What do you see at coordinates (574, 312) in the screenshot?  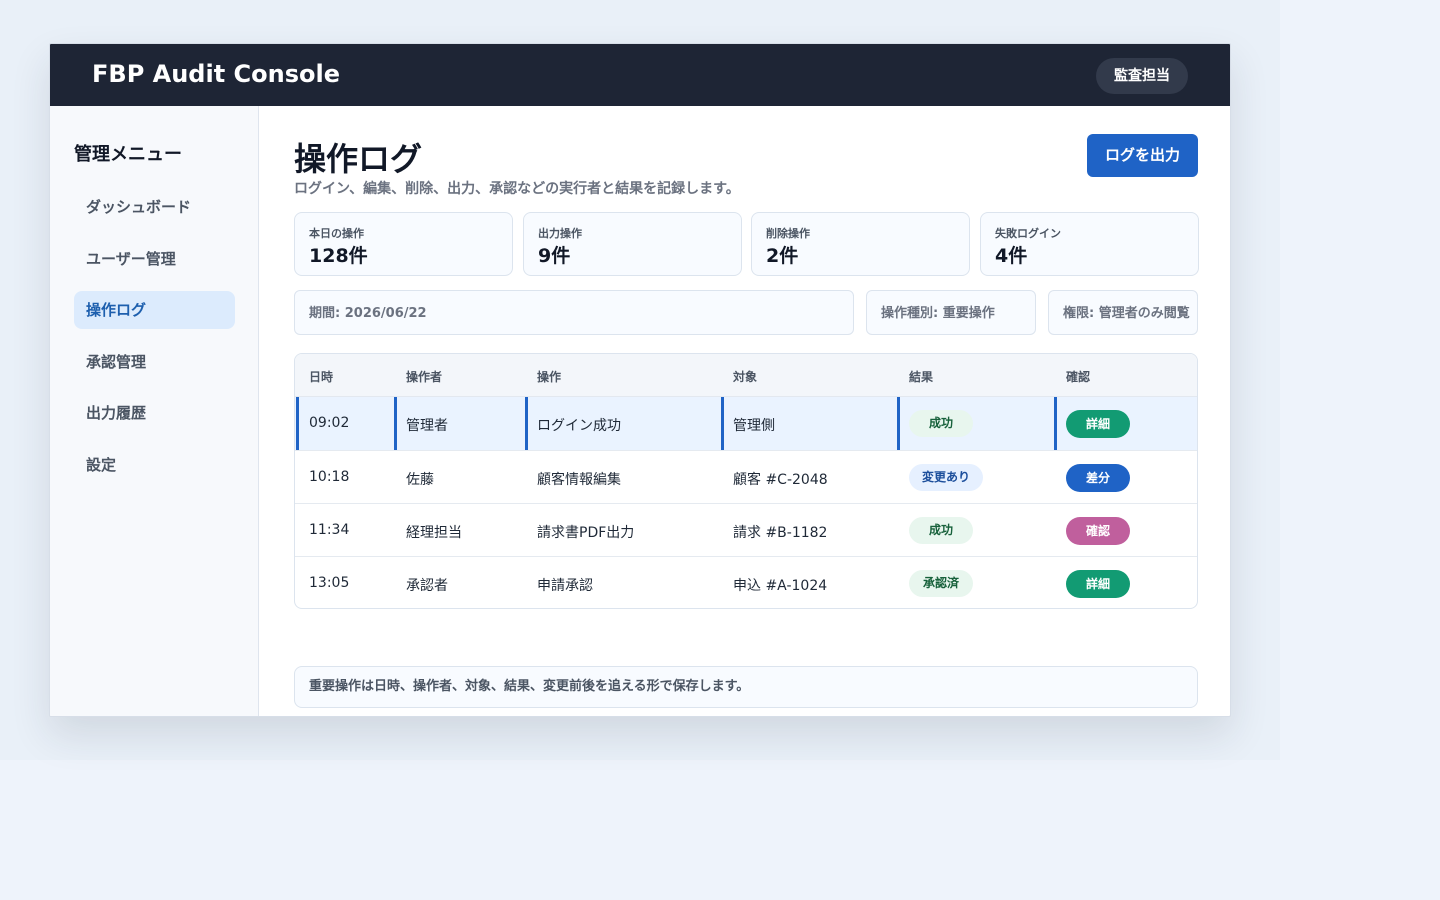 I see `period-filter: 期間: 2026/06/22` at bounding box center [574, 312].